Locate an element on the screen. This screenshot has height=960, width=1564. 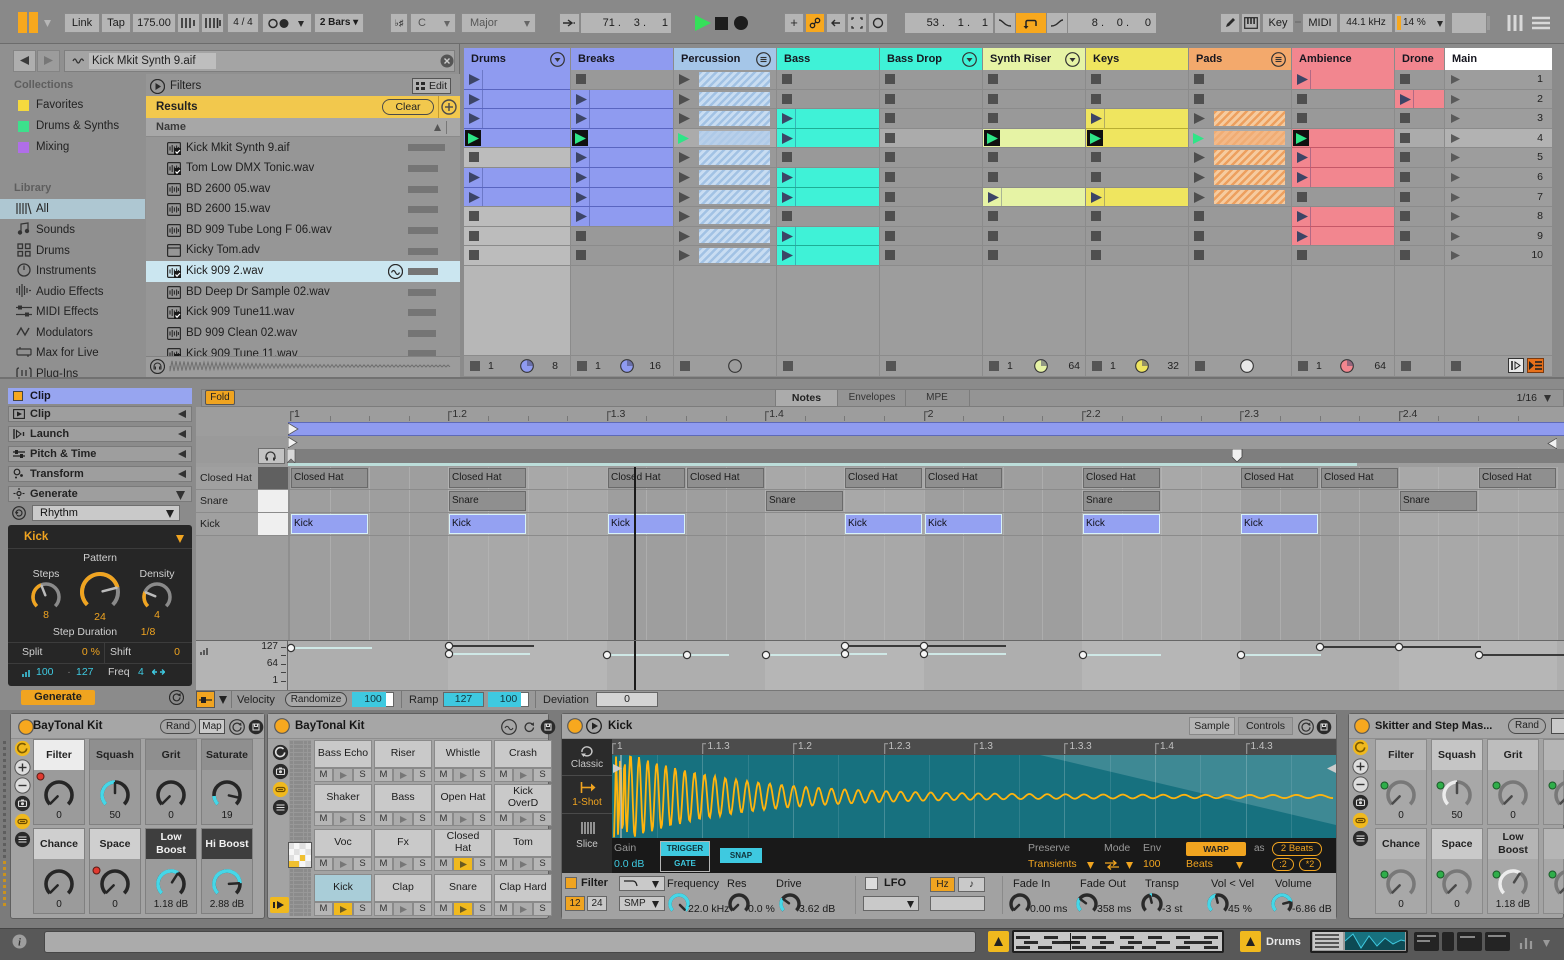
svg-text: i is located at coordinates (19, 943).